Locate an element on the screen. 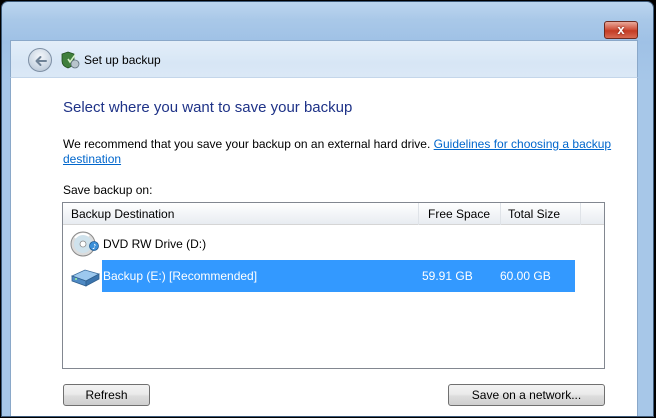 This screenshot has height=418, width=656. row-free-space: 59.91 GB is located at coordinates (447, 276).